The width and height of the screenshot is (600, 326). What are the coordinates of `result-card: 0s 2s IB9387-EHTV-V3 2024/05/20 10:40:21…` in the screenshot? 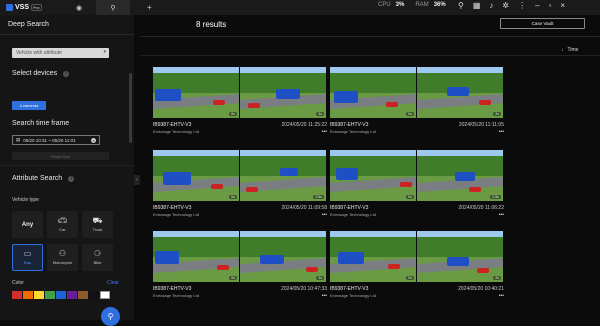 It's located at (417, 265).